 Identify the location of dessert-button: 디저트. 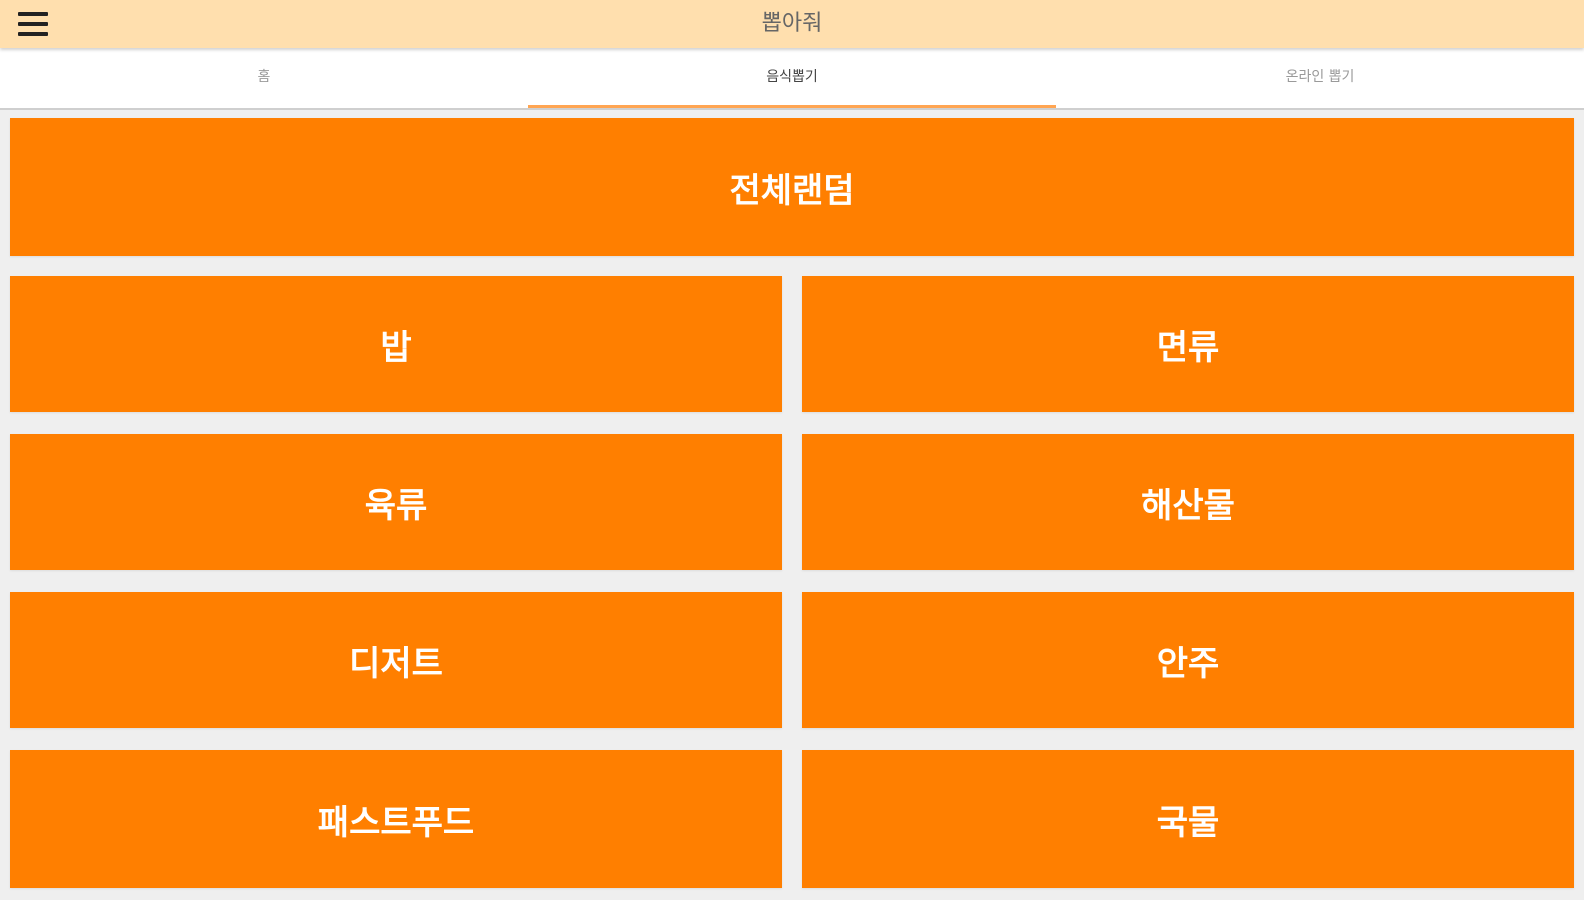
(396, 660).